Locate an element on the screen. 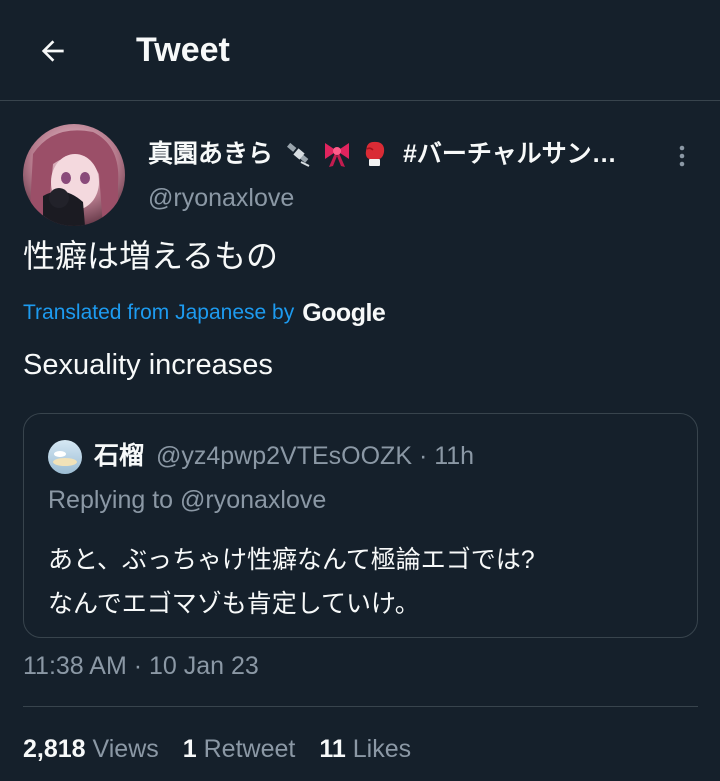 The image size is (720, 781). author-avatar is located at coordinates (74, 175).